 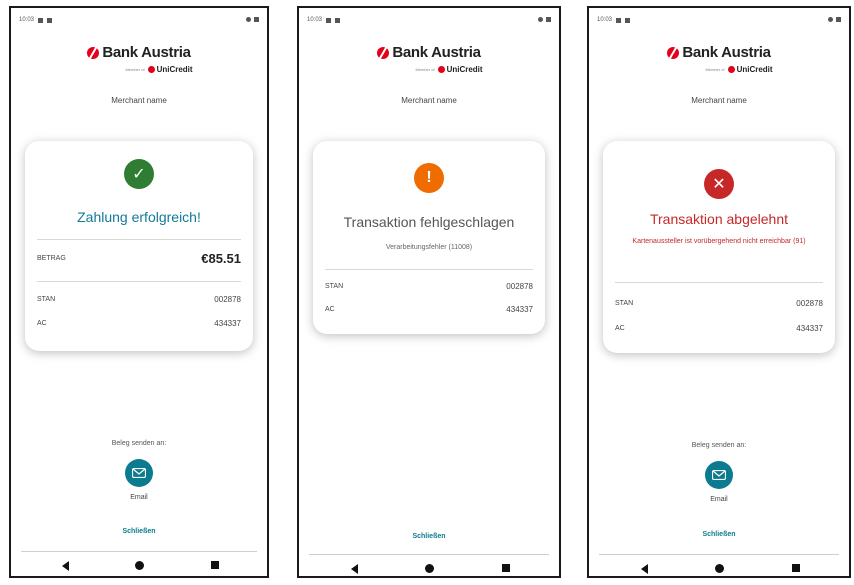 What do you see at coordinates (429, 222) in the screenshot?
I see `result-title: Transaktion fehlgeschlagen` at bounding box center [429, 222].